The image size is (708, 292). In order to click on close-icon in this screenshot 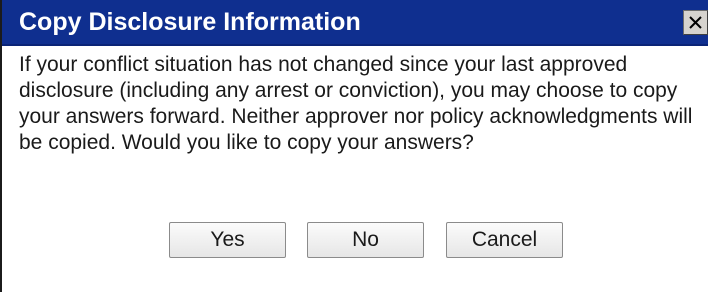, I will do `click(695, 22)`.